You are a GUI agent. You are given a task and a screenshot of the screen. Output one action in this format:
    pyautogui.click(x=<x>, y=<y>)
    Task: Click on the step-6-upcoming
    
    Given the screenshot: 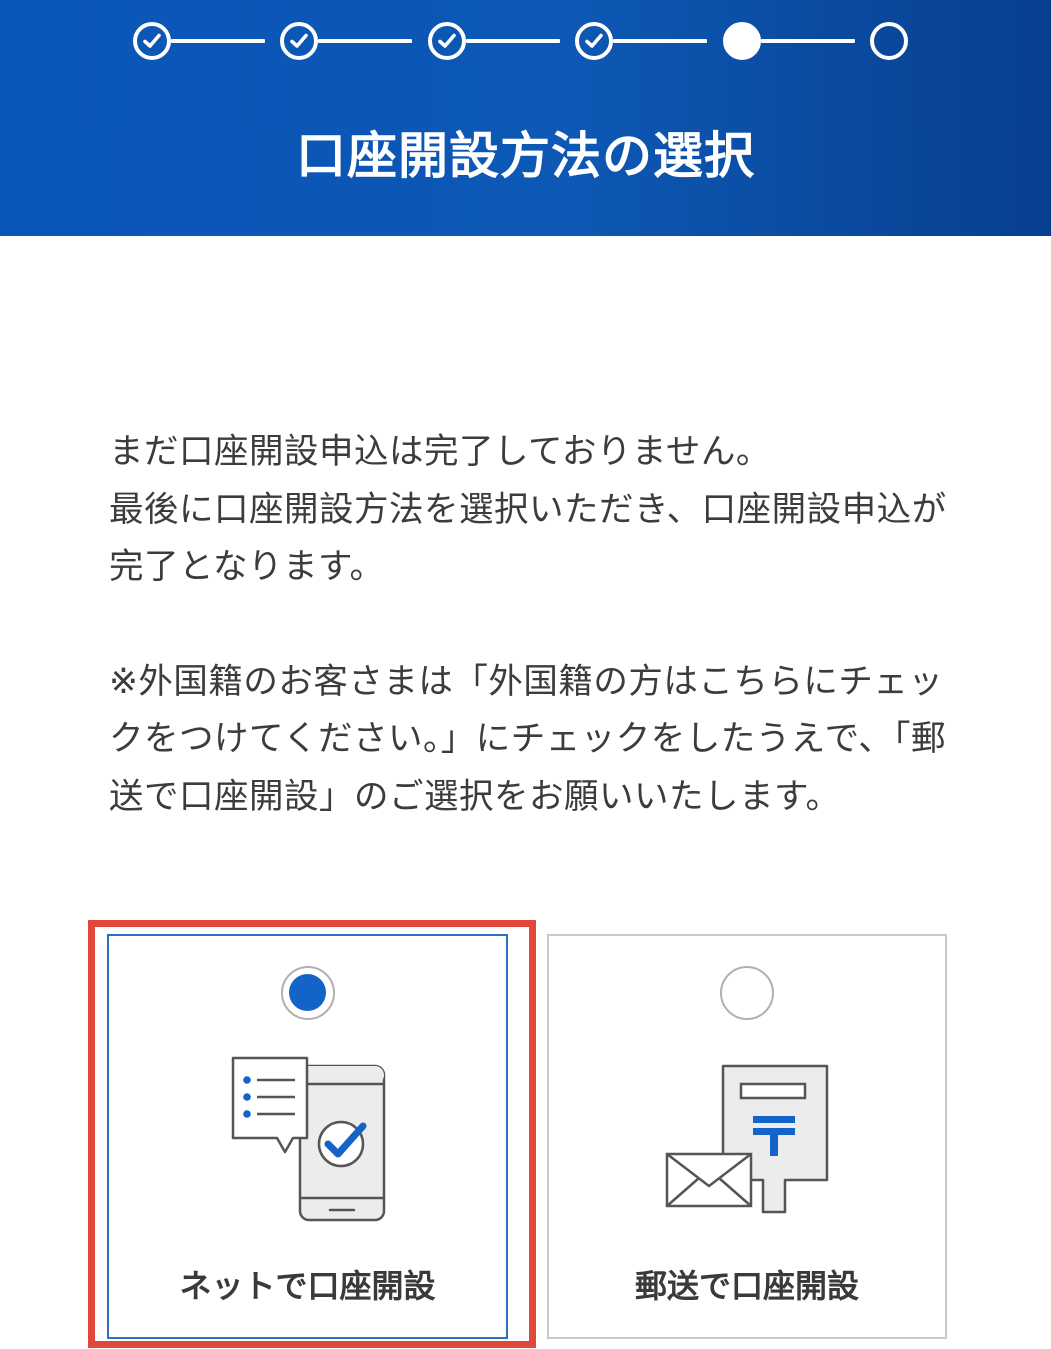 What is the action you would take?
    pyautogui.click(x=889, y=41)
    